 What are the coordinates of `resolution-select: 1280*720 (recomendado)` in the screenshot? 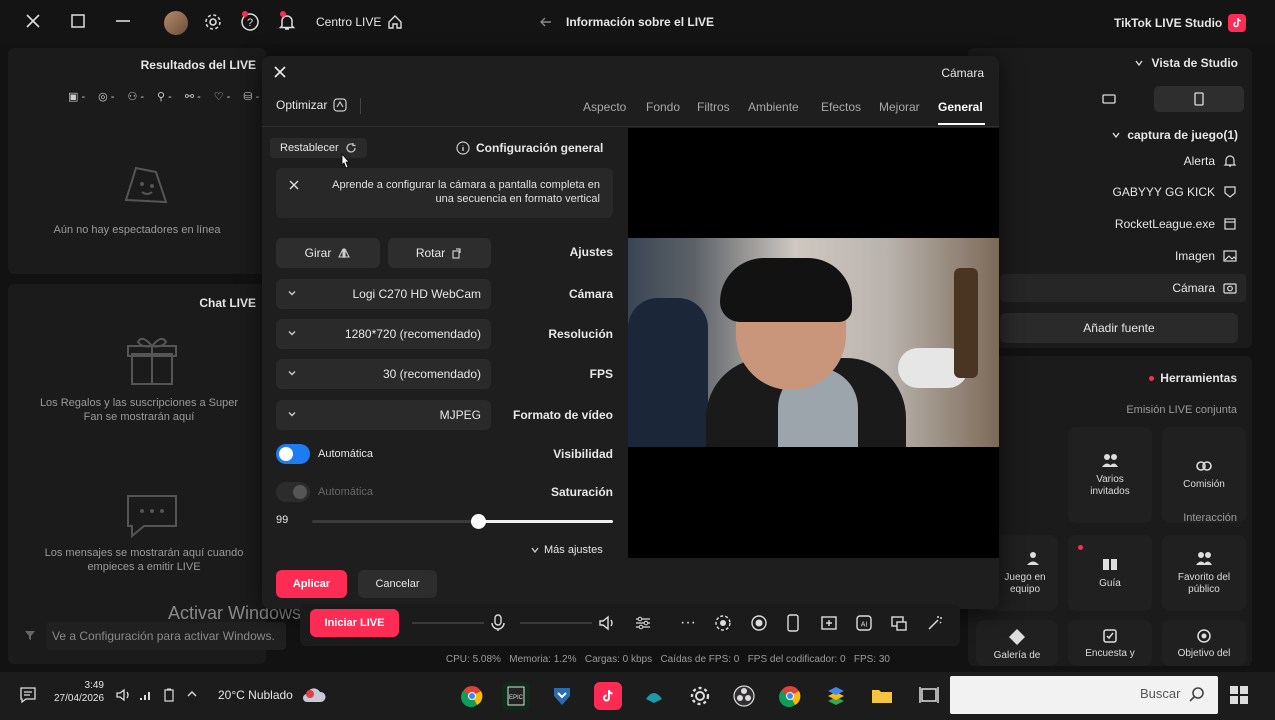 It's located at (383, 334).